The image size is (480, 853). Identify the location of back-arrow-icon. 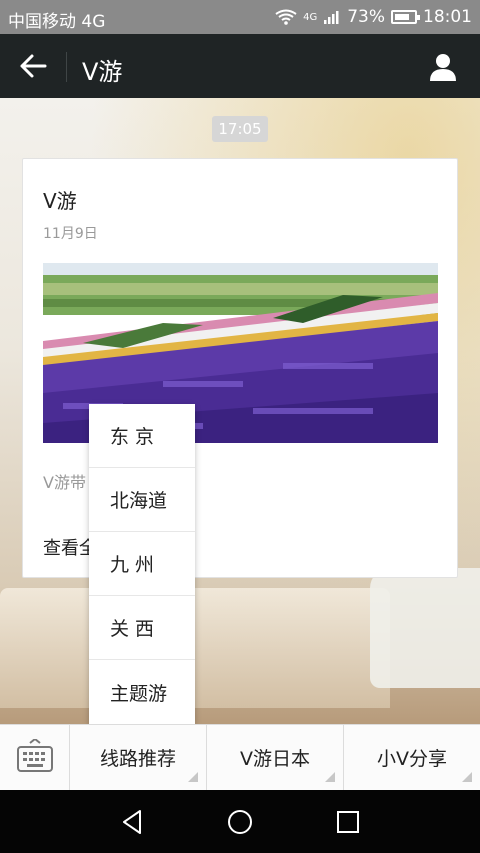
(33, 66).